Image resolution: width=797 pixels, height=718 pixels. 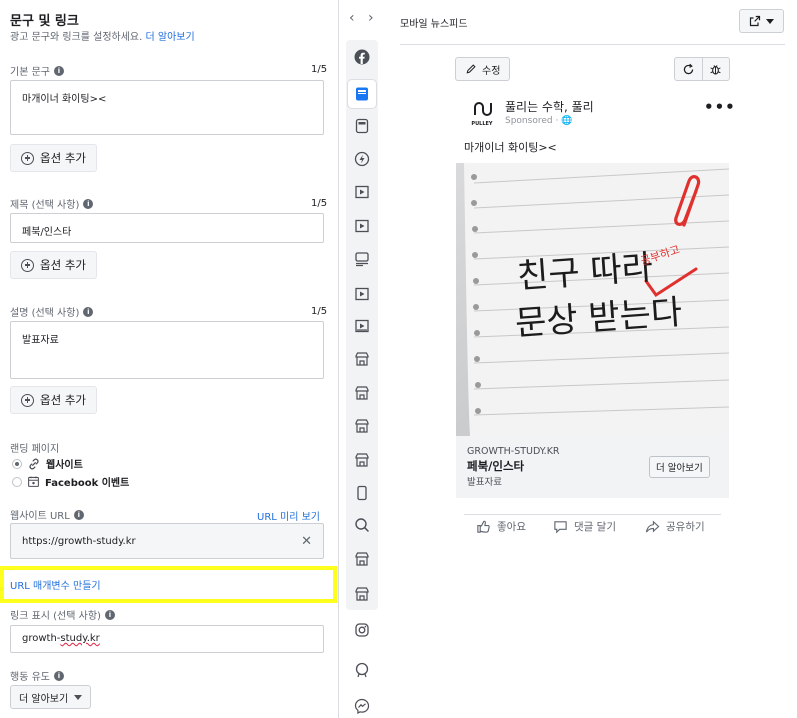 What do you see at coordinates (362, 426) in the screenshot?
I see `audience-network-icon` at bounding box center [362, 426].